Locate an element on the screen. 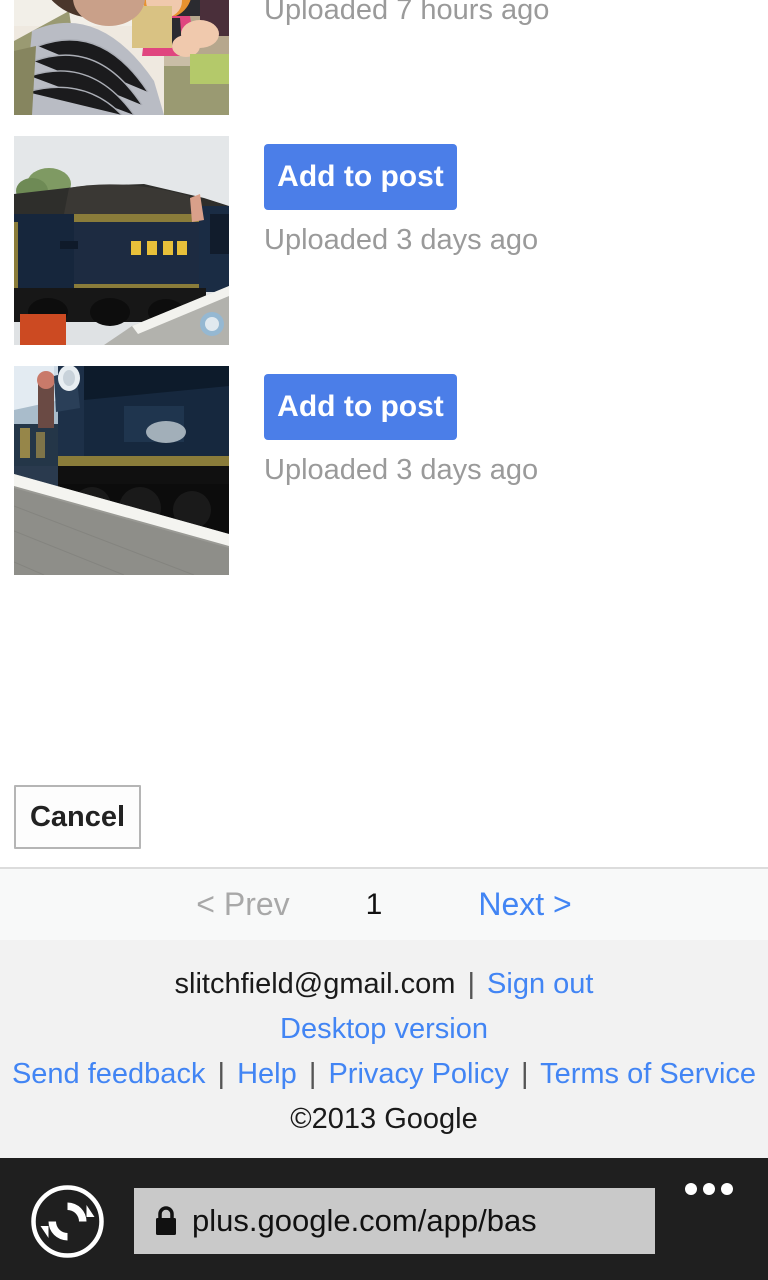 This screenshot has width=768, height=1280. pagination-bar: < Prev 1 Next > is located at coordinates (384, 903).